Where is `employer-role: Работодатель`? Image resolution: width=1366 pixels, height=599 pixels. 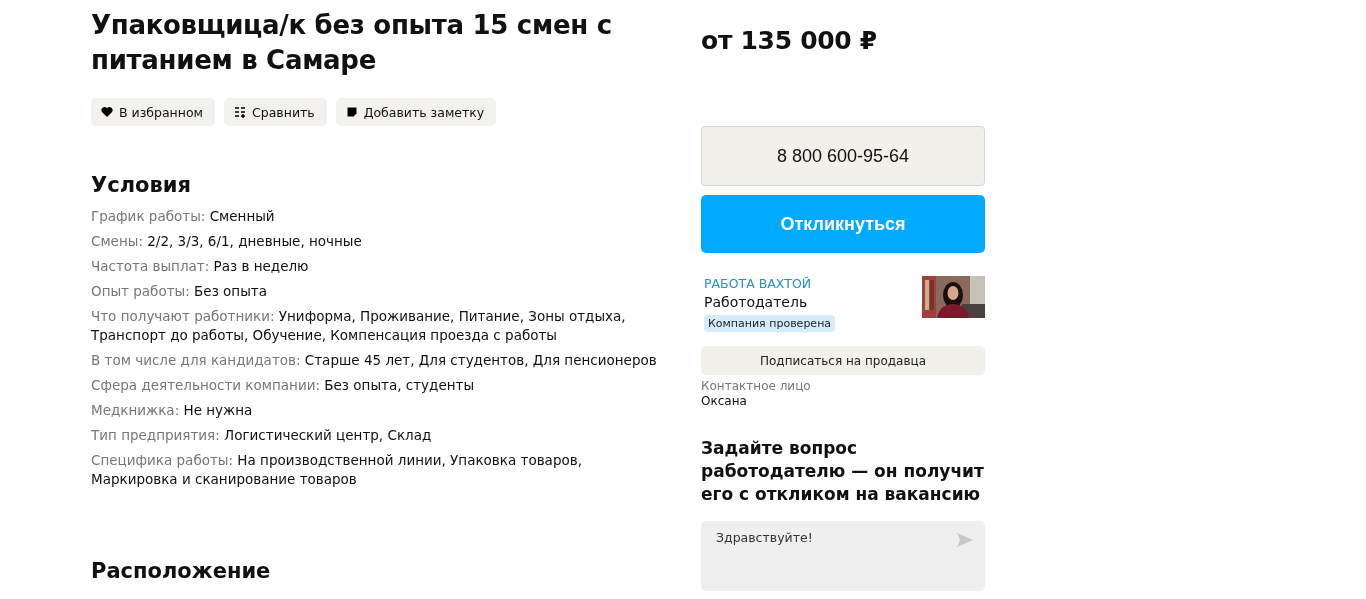
employer-role: Работодатель is located at coordinates (756, 302).